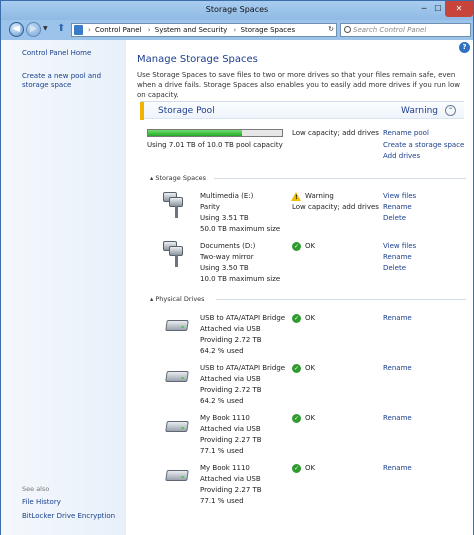  What do you see at coordinates (231, 490) in the screenshot?
I see `drive-capacity: Providing 2.27 TB` at bounding box center [231, 490].